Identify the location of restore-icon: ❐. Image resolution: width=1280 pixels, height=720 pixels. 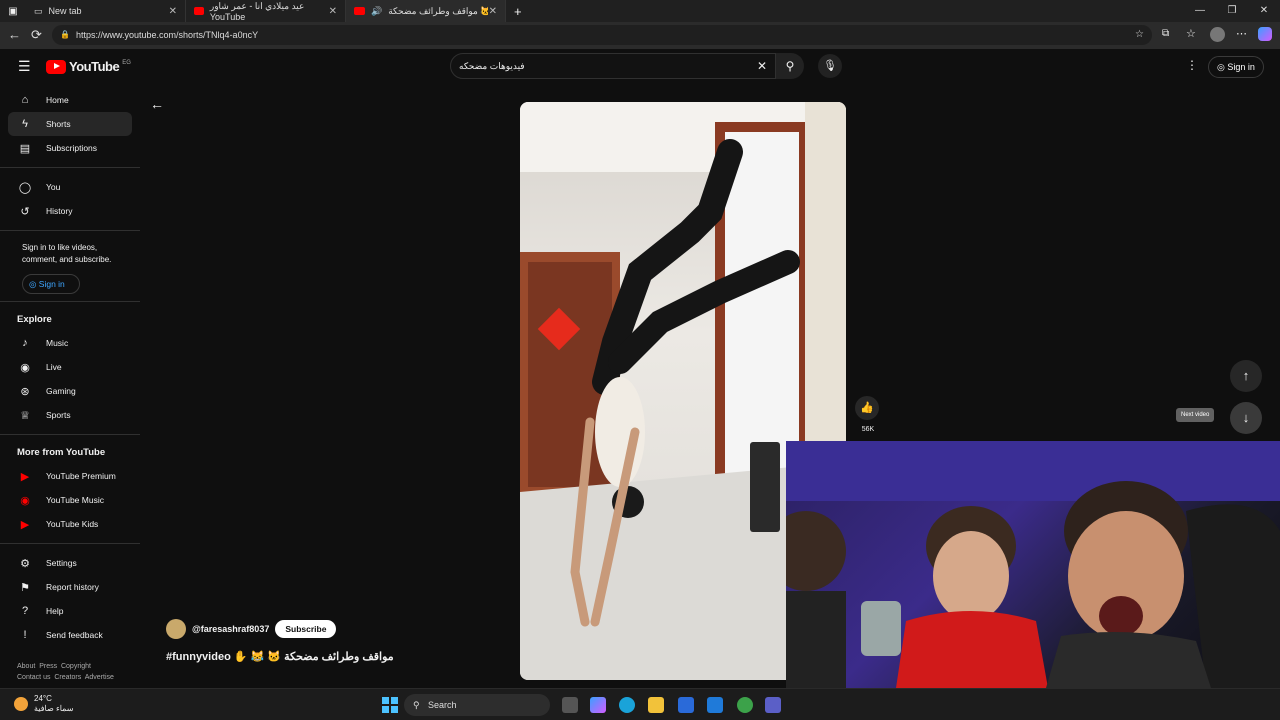
(1232, 11).